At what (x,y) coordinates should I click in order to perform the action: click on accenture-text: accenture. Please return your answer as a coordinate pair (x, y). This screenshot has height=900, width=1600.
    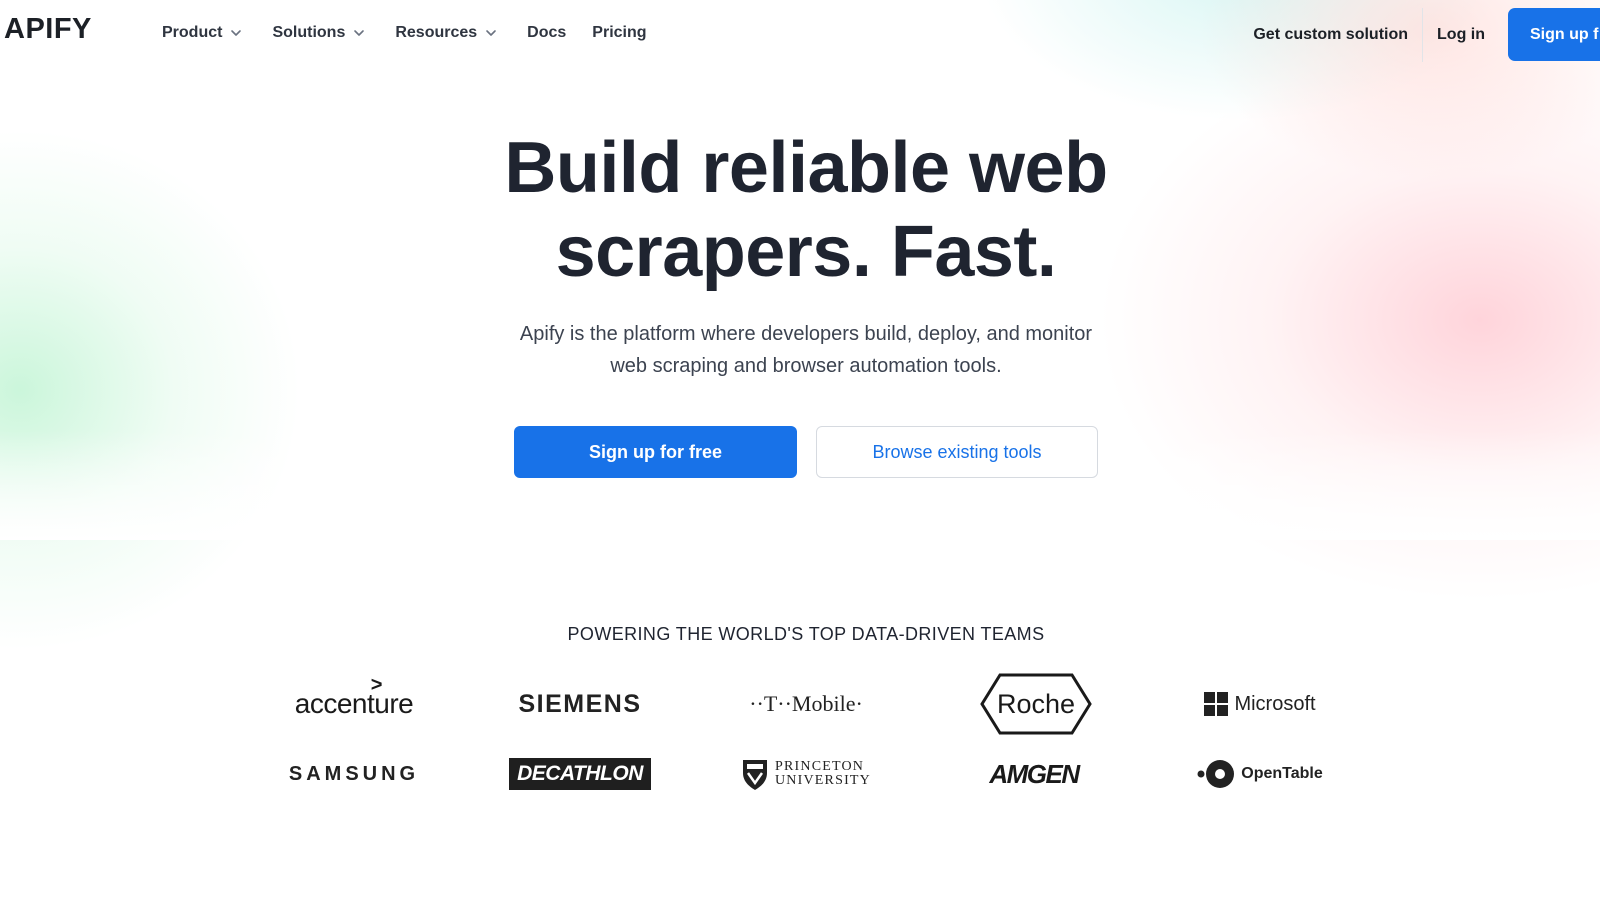
    Looking at the image, I should click on (354, 703).